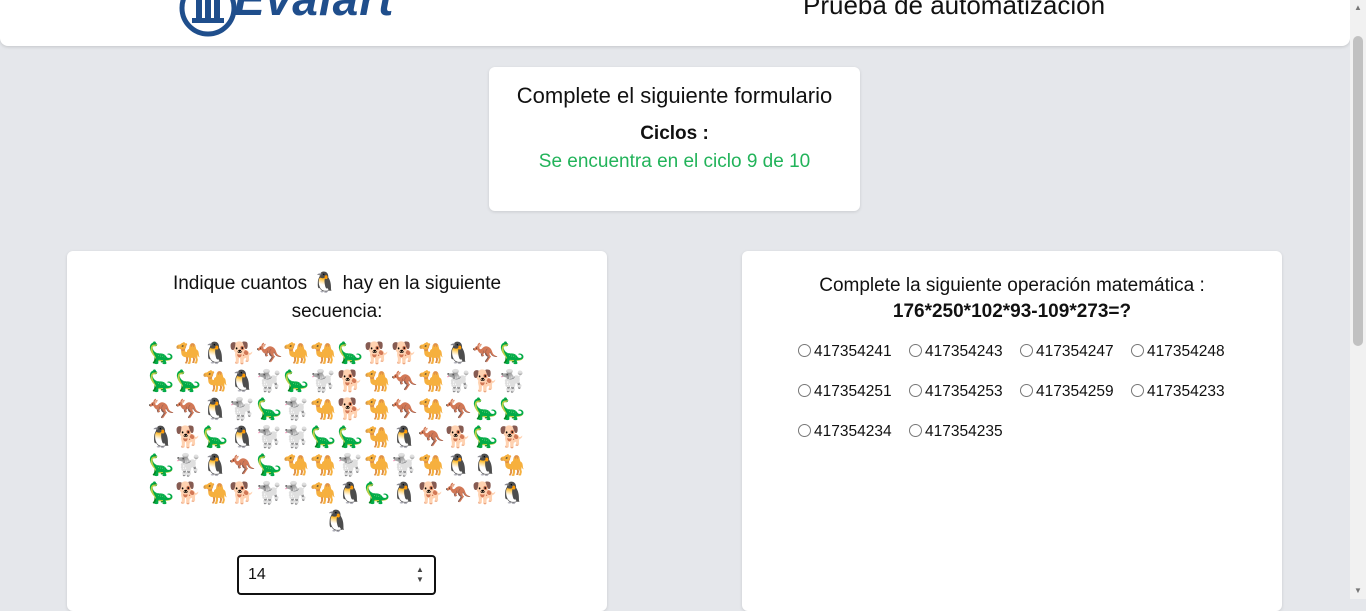  I want to click on scrollbar-thumb, so click(1358, 191).